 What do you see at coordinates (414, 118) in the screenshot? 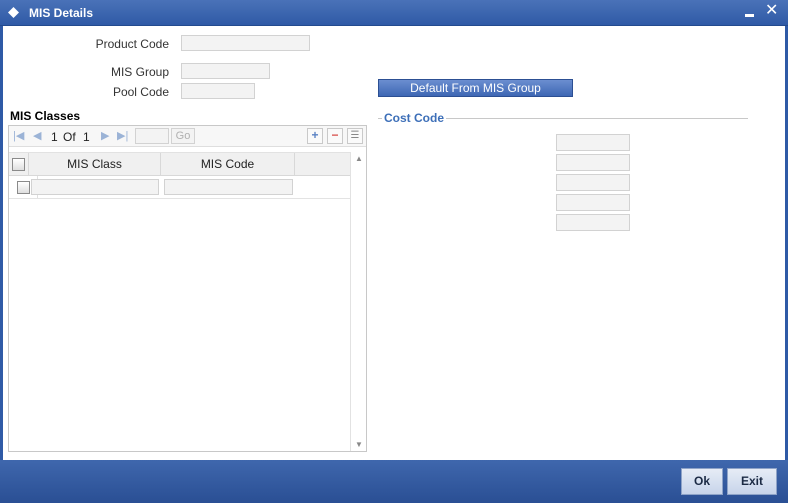
I see `cost-code-title: Cost Code` at bounding box center [414, 118].